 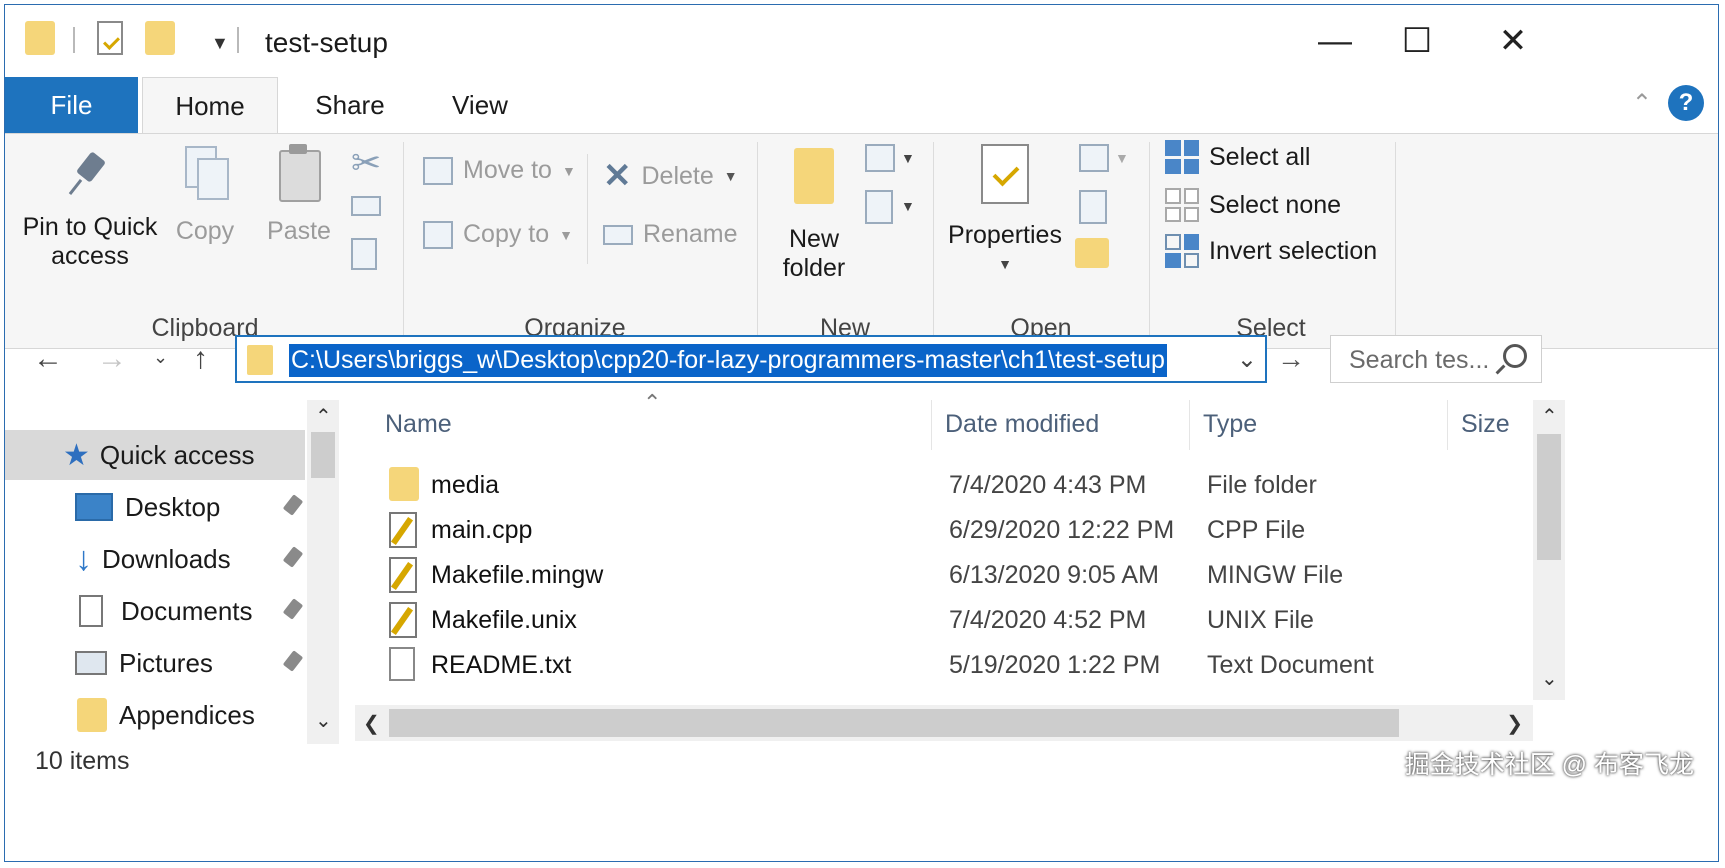 I want to click on invert-selection-button: Invert selection, so click(x=1271, y=251).